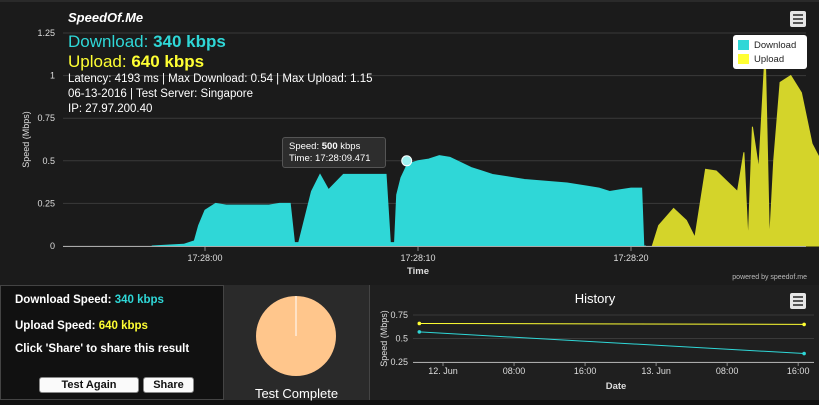 The width and height of the screenshot is (819, 405). I want to click on legend-item-upload: Upload, so click(772, 59).